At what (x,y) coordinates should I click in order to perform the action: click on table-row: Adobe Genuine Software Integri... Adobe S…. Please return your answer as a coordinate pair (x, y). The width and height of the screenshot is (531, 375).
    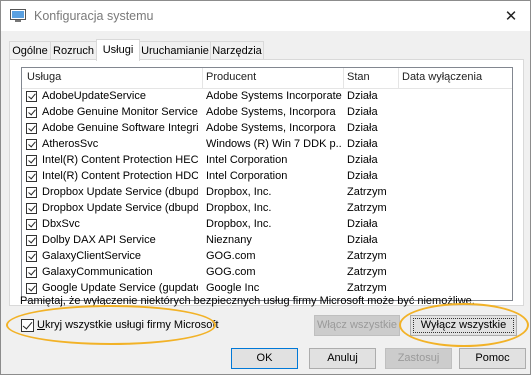
    Looking at the image, I should click on (267, 129).